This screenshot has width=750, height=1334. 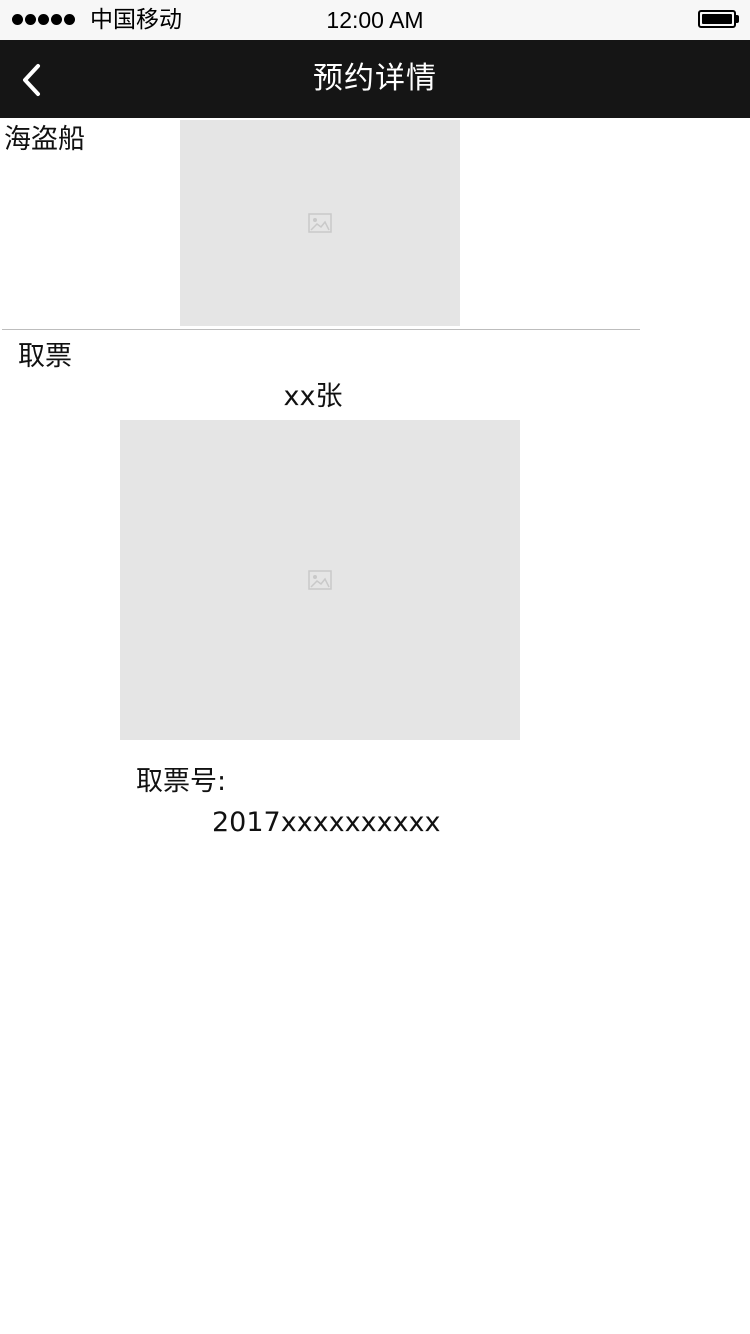 What do you see at coordinates (313, 396) in the screenshot?
I see `ticket-count: xx张` at bounding box center [313, 396].